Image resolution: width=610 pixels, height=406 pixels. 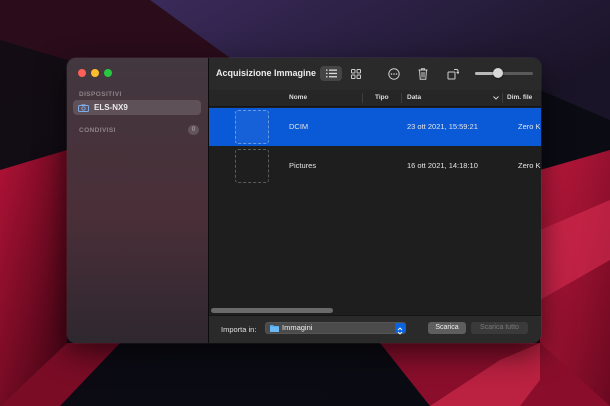 What do you see at coordinates (303, 165) in the screenshot?
I see `row-name: Pictures` at bounding box center [303, 165].